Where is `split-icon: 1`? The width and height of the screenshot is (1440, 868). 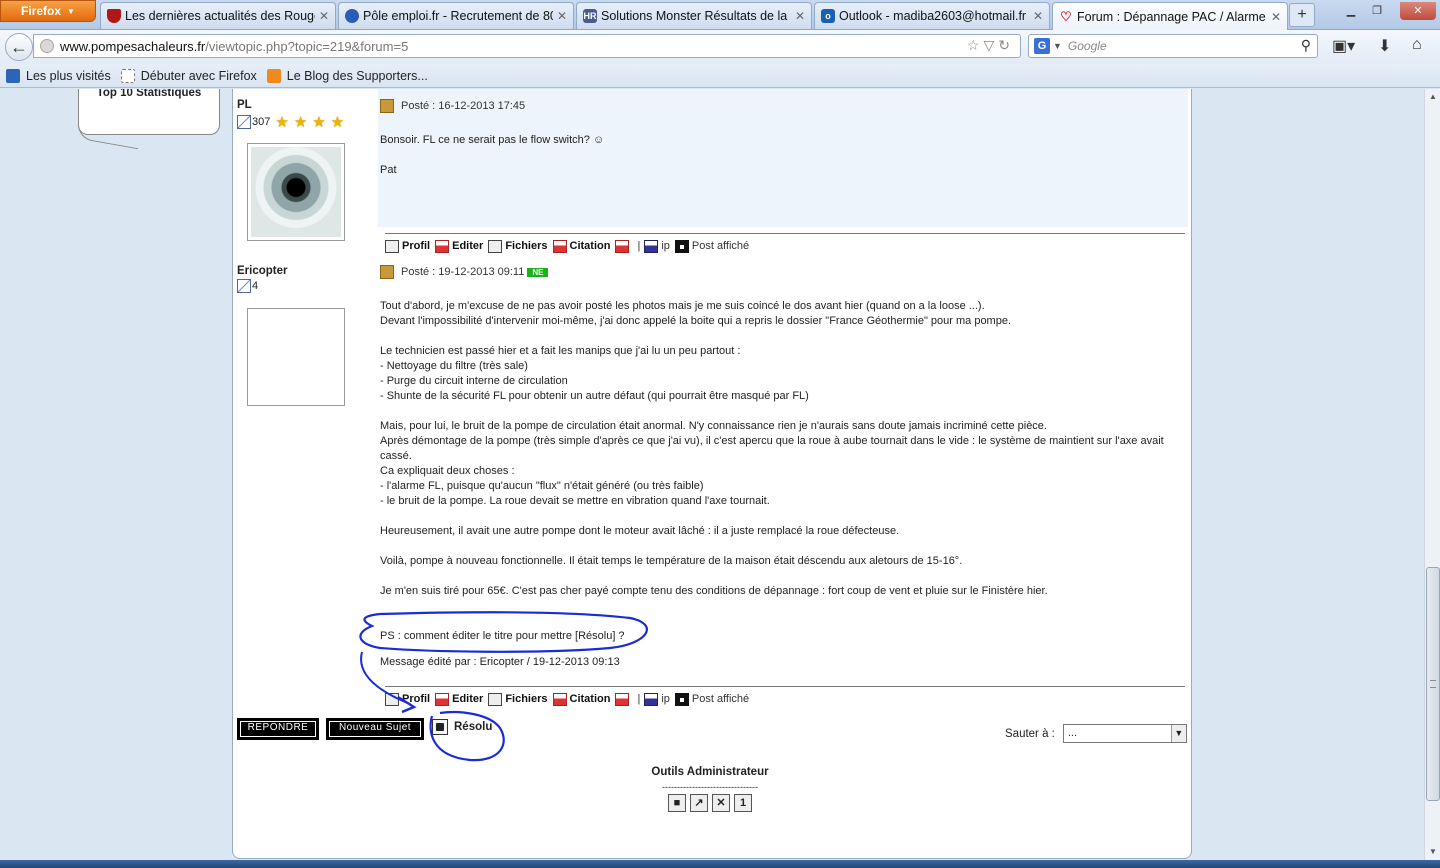
split-icon: 1 is located at coordinates (743, 803).